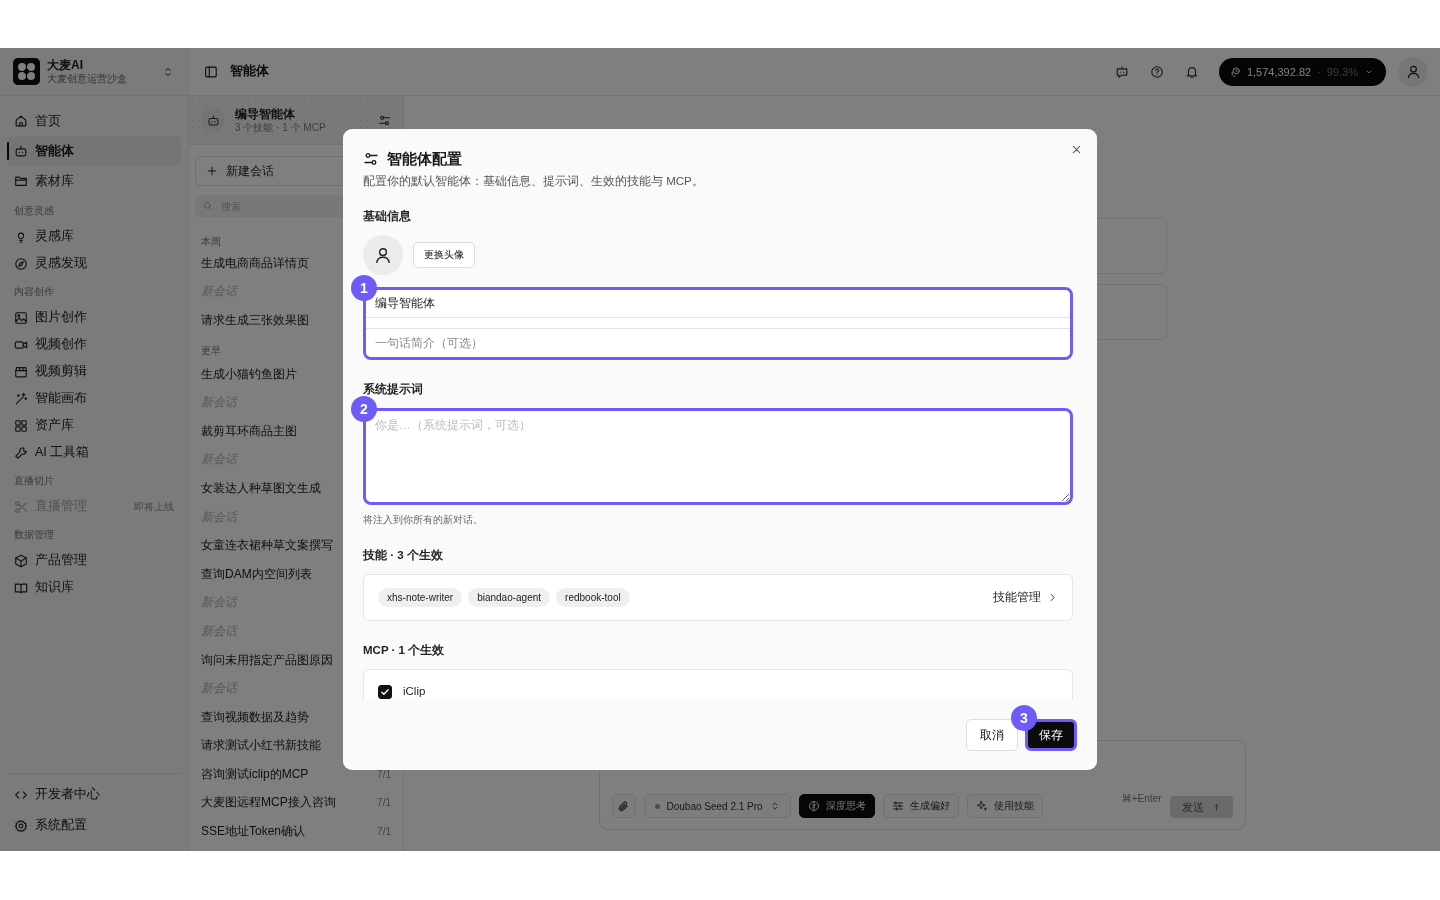 This screenshot has height=900, width=1440. I want to click on sidebar-item: 知识库, so click(94, 587).